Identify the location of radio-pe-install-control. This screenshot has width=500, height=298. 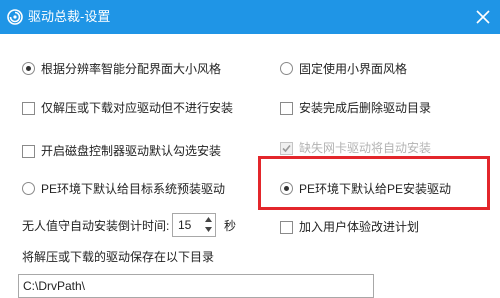
(286, 188).